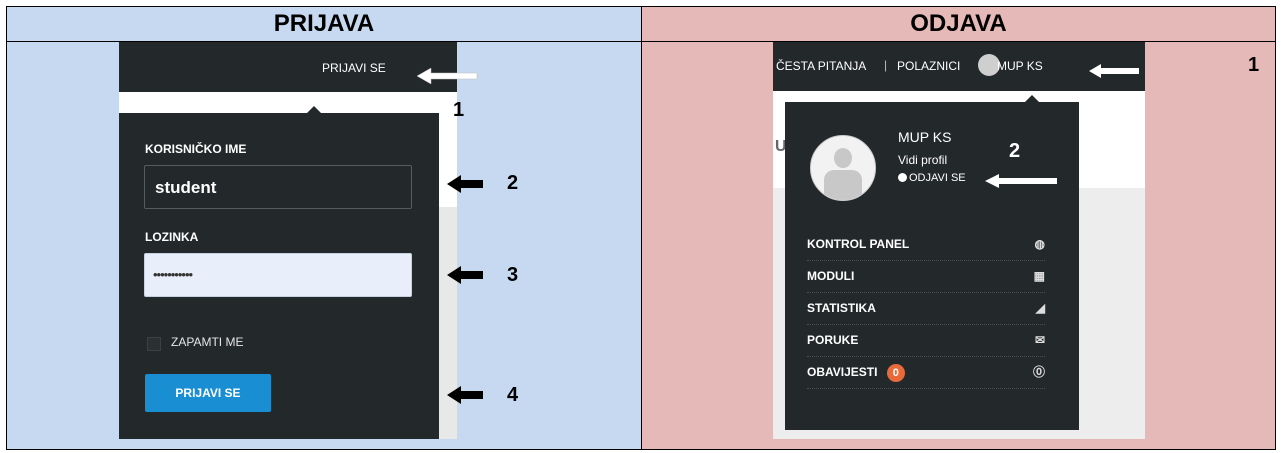 The width and height of the screenshot is (1283, 453). I want to click on chart-icon: ◢, so click(1040, 308).